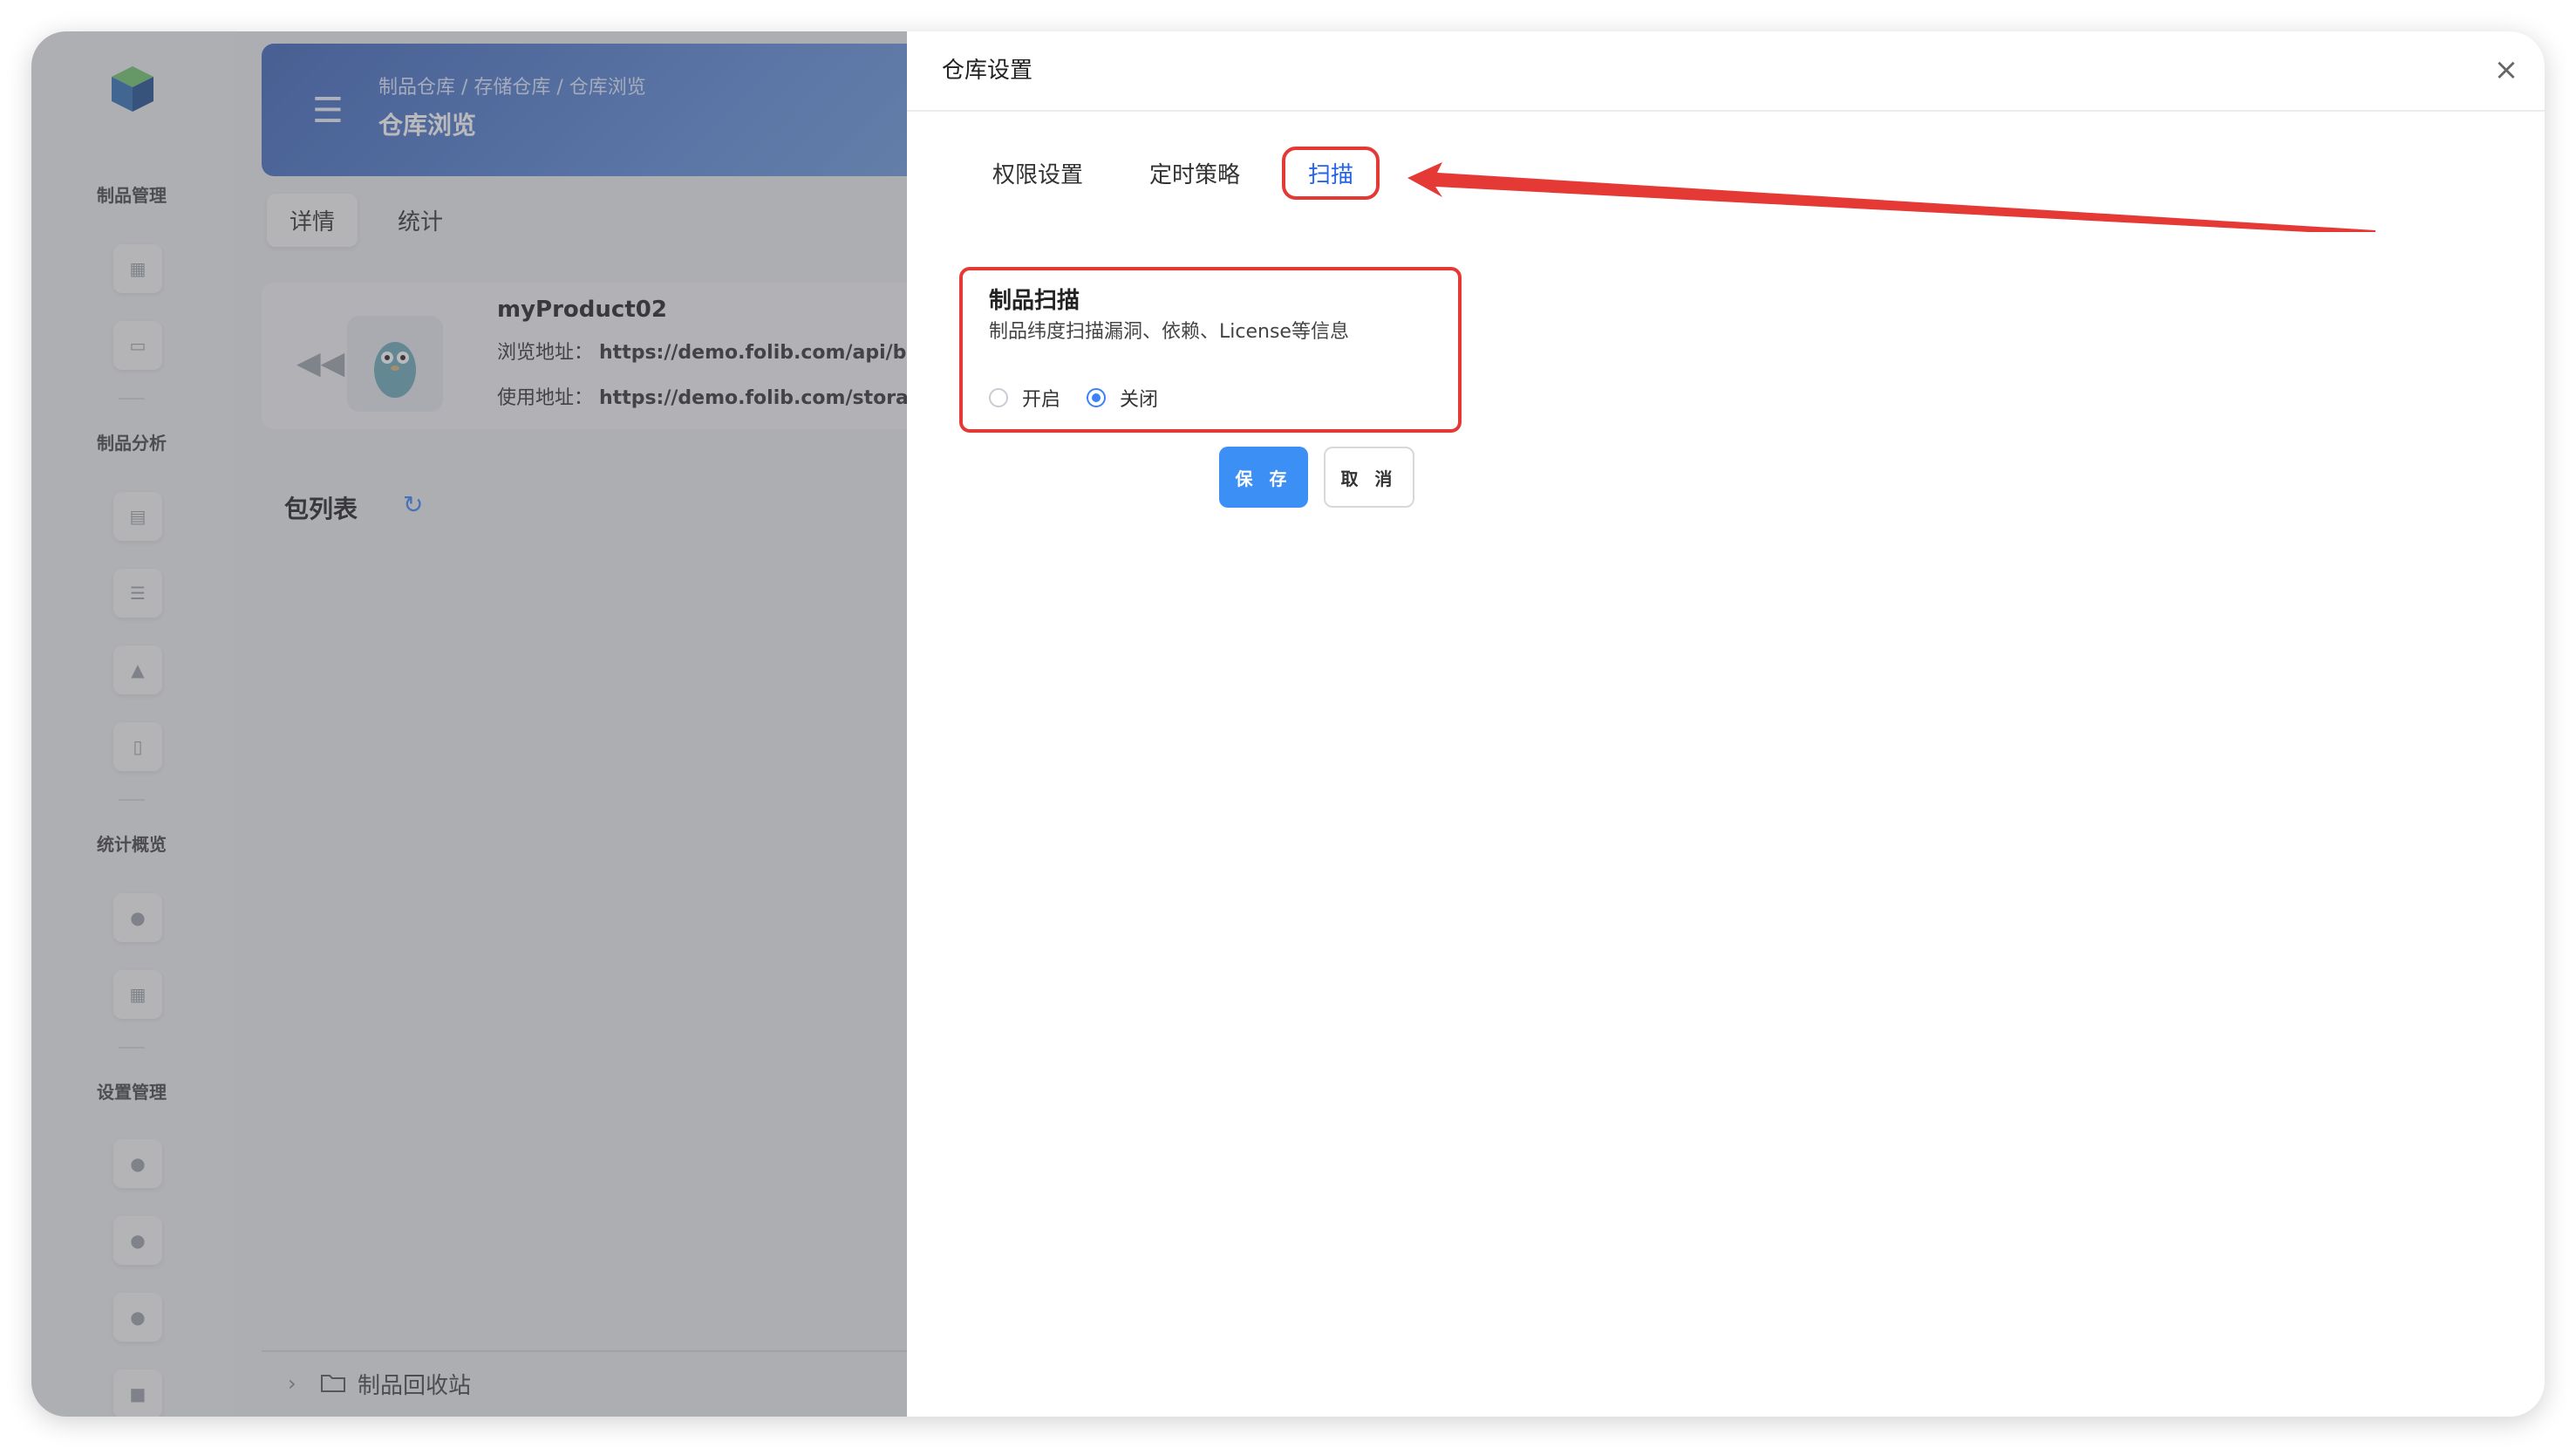 This screenshot has height=1448, width=2576. What do you see at coordinates (1331, 174) in the screenshot?
I see `tab-scan: 扫描` at bounding box center [1331, 174].